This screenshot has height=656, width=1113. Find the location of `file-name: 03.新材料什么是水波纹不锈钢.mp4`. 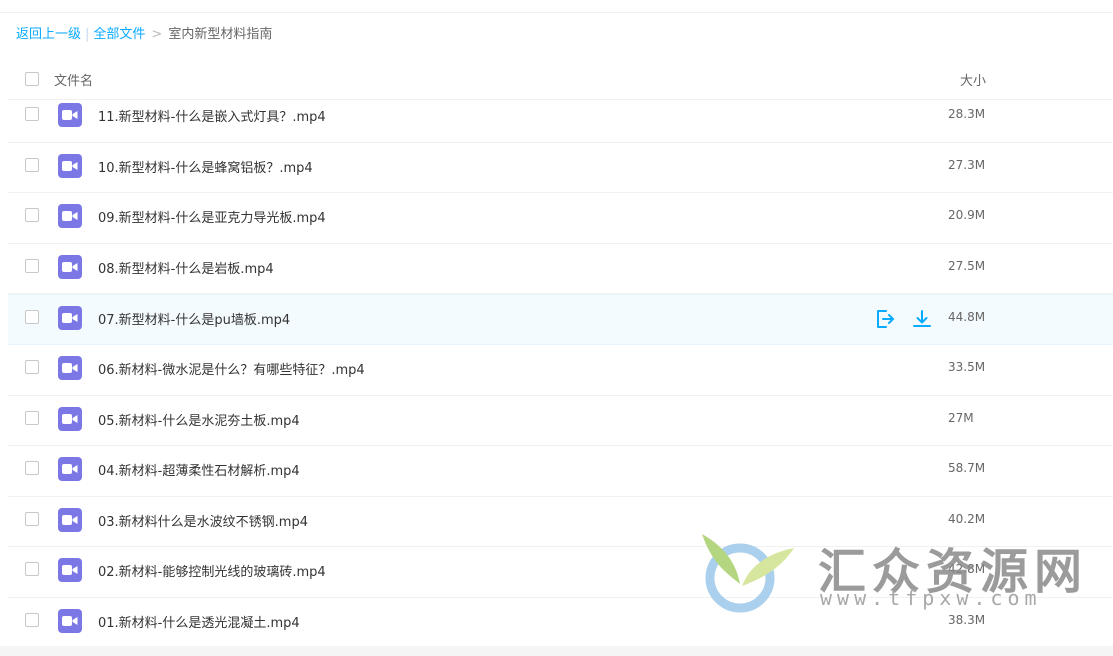

file-name: 03.新材料什么是水波纹不锈钢.mp4 is located at coordinates (203, 520).